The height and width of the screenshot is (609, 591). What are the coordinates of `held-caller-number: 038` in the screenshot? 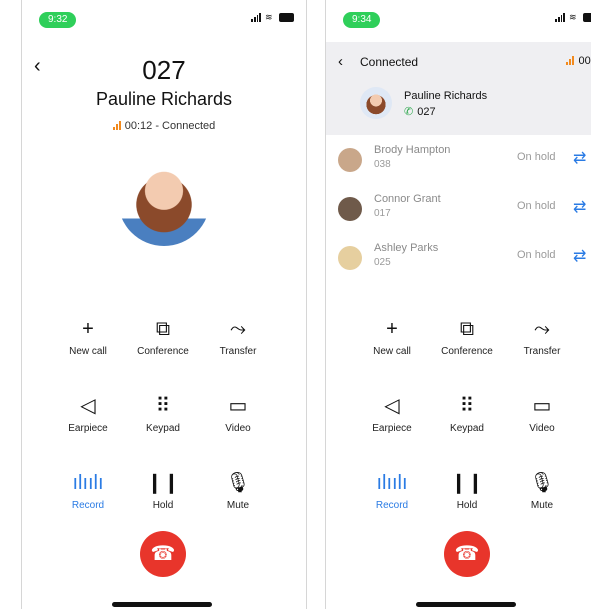 It's located at (382, 164).